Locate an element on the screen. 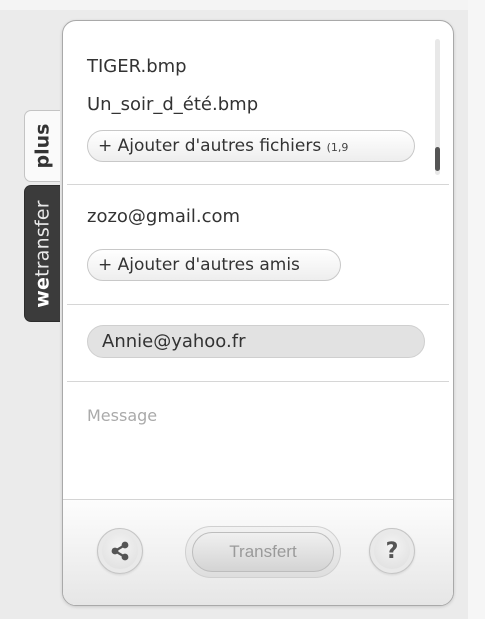 This screenshot has width=485, height=619. files-size-note: (1,9 is located at coordinates (337, 147).